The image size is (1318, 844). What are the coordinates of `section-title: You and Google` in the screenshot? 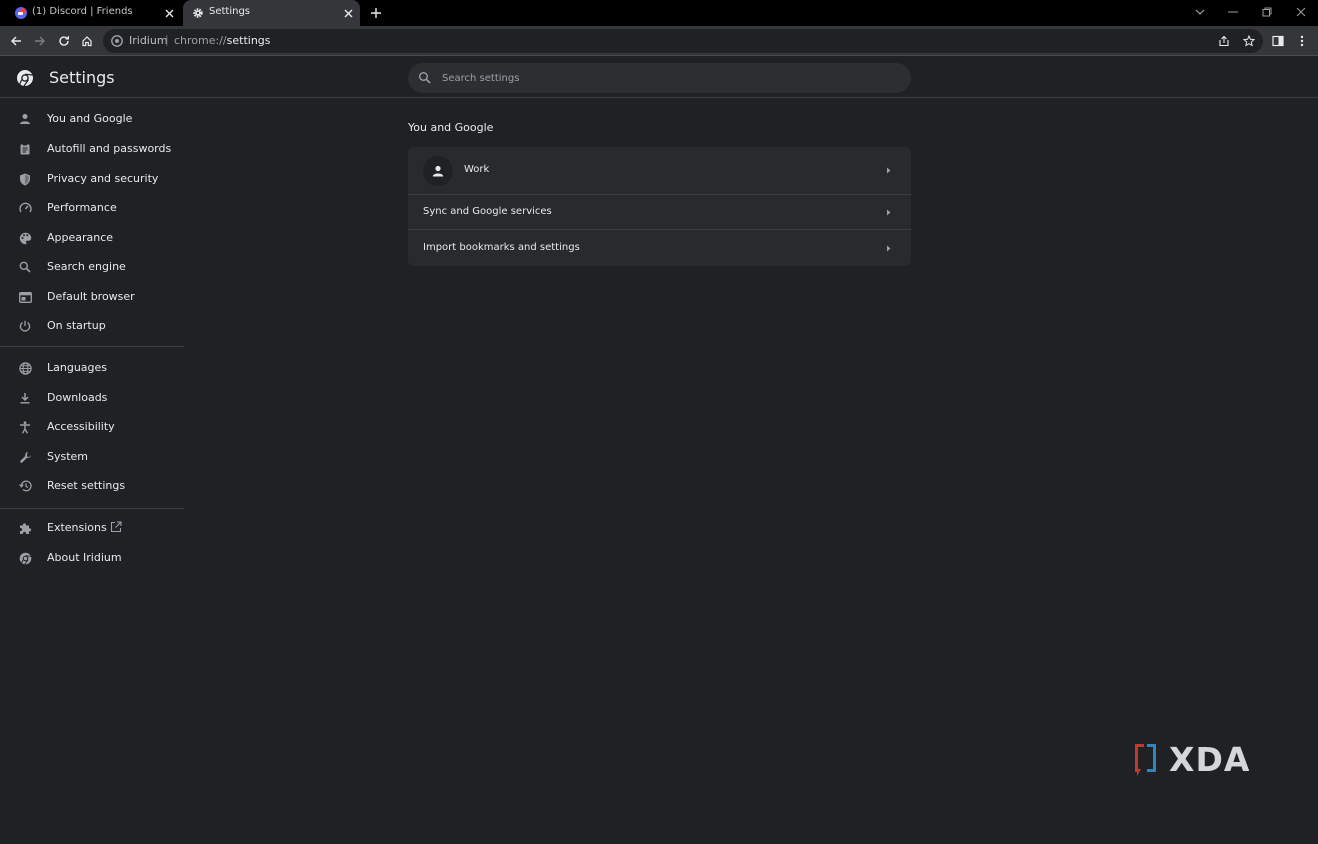 It's located at (451, 127).